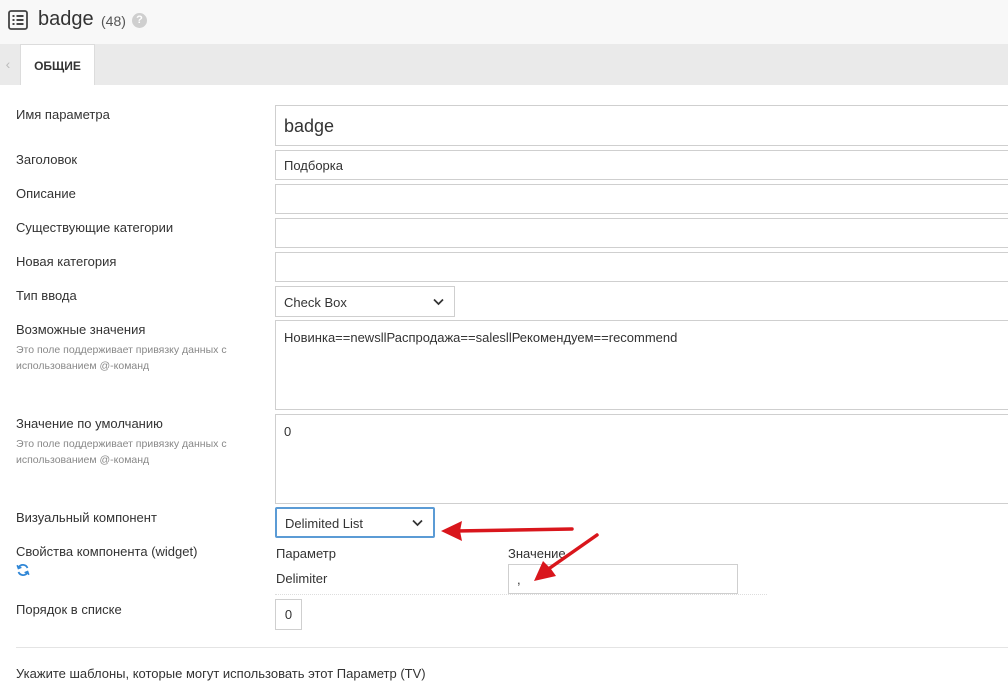 Image resolution: width=1008 pixels, height=682 pixels. Describe the element at coordinates (324, 523) in the screenshot. I see `widget-value: Delimited List` at that location.